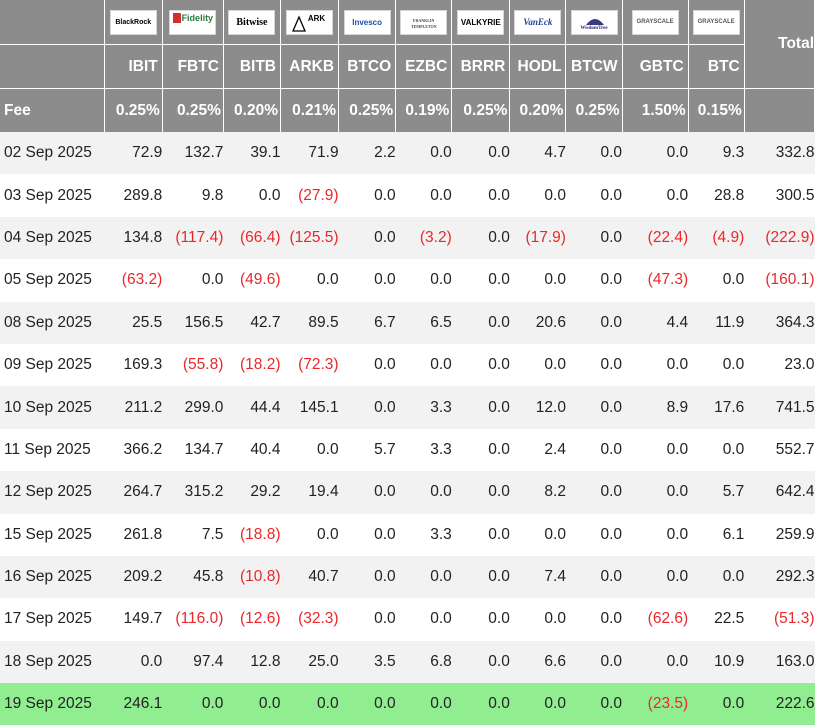 The image size is (815, 725). Describe the element at coordinates (779, 365) in the screenshot. I see `row-total: 23.0` at that location.